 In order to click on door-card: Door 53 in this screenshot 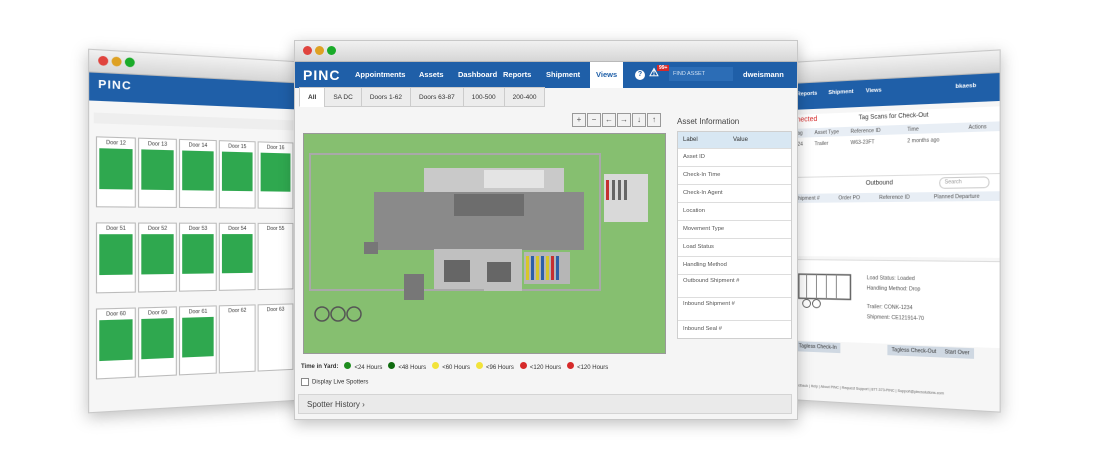, I will do `click(198, 257)`.